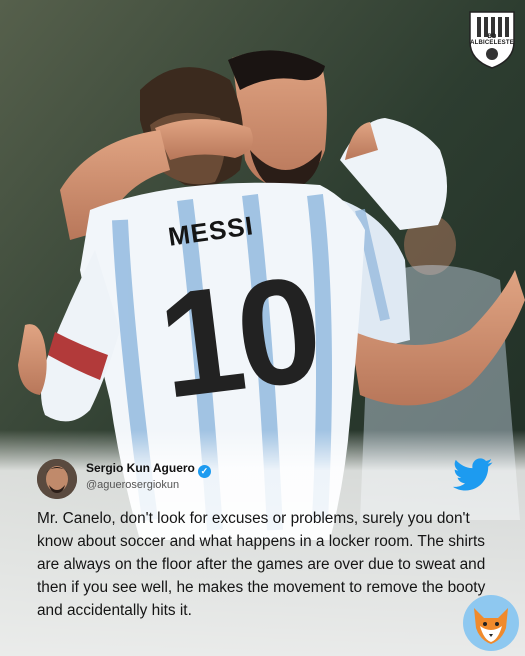 This screenshot has width=525, height=656. What do you see at coordinates (491, 623) in the screenshot?
I see `fox-logo-icon` at bounding box center [491, 623].